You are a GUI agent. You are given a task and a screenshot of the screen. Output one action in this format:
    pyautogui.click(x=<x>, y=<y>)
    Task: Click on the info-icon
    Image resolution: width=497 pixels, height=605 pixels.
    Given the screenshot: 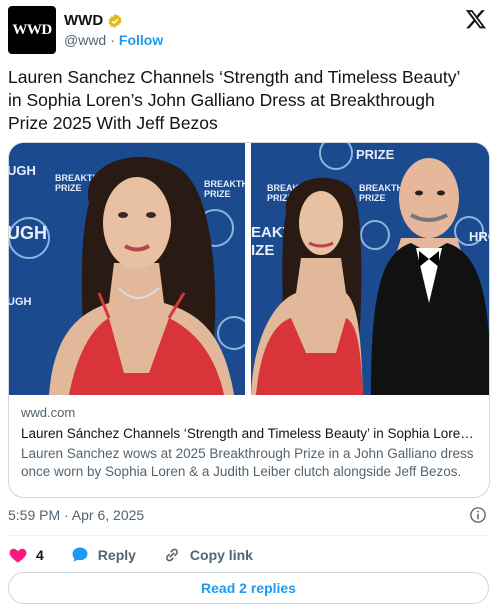 What is the action you would take?
    pyautogui.click(x=478, y=515)
    